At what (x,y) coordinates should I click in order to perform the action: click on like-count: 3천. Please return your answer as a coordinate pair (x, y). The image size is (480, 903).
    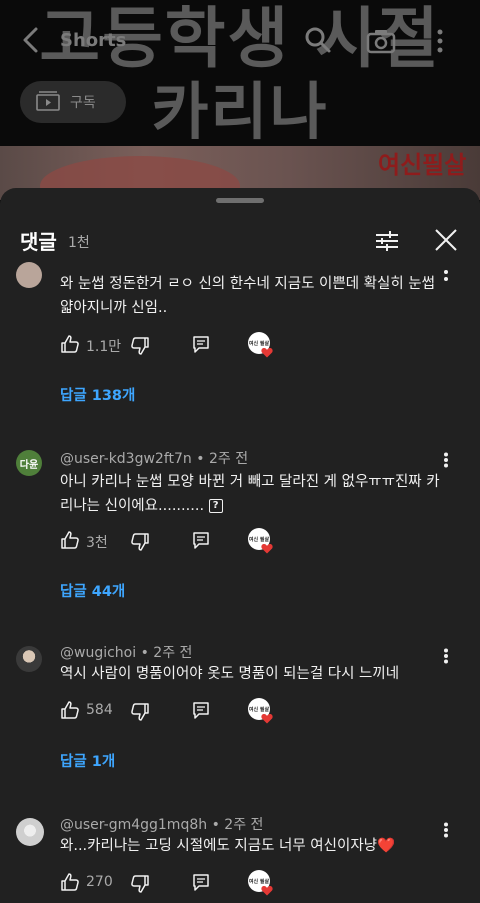
    Looking at the image, I should click on (97, 543).